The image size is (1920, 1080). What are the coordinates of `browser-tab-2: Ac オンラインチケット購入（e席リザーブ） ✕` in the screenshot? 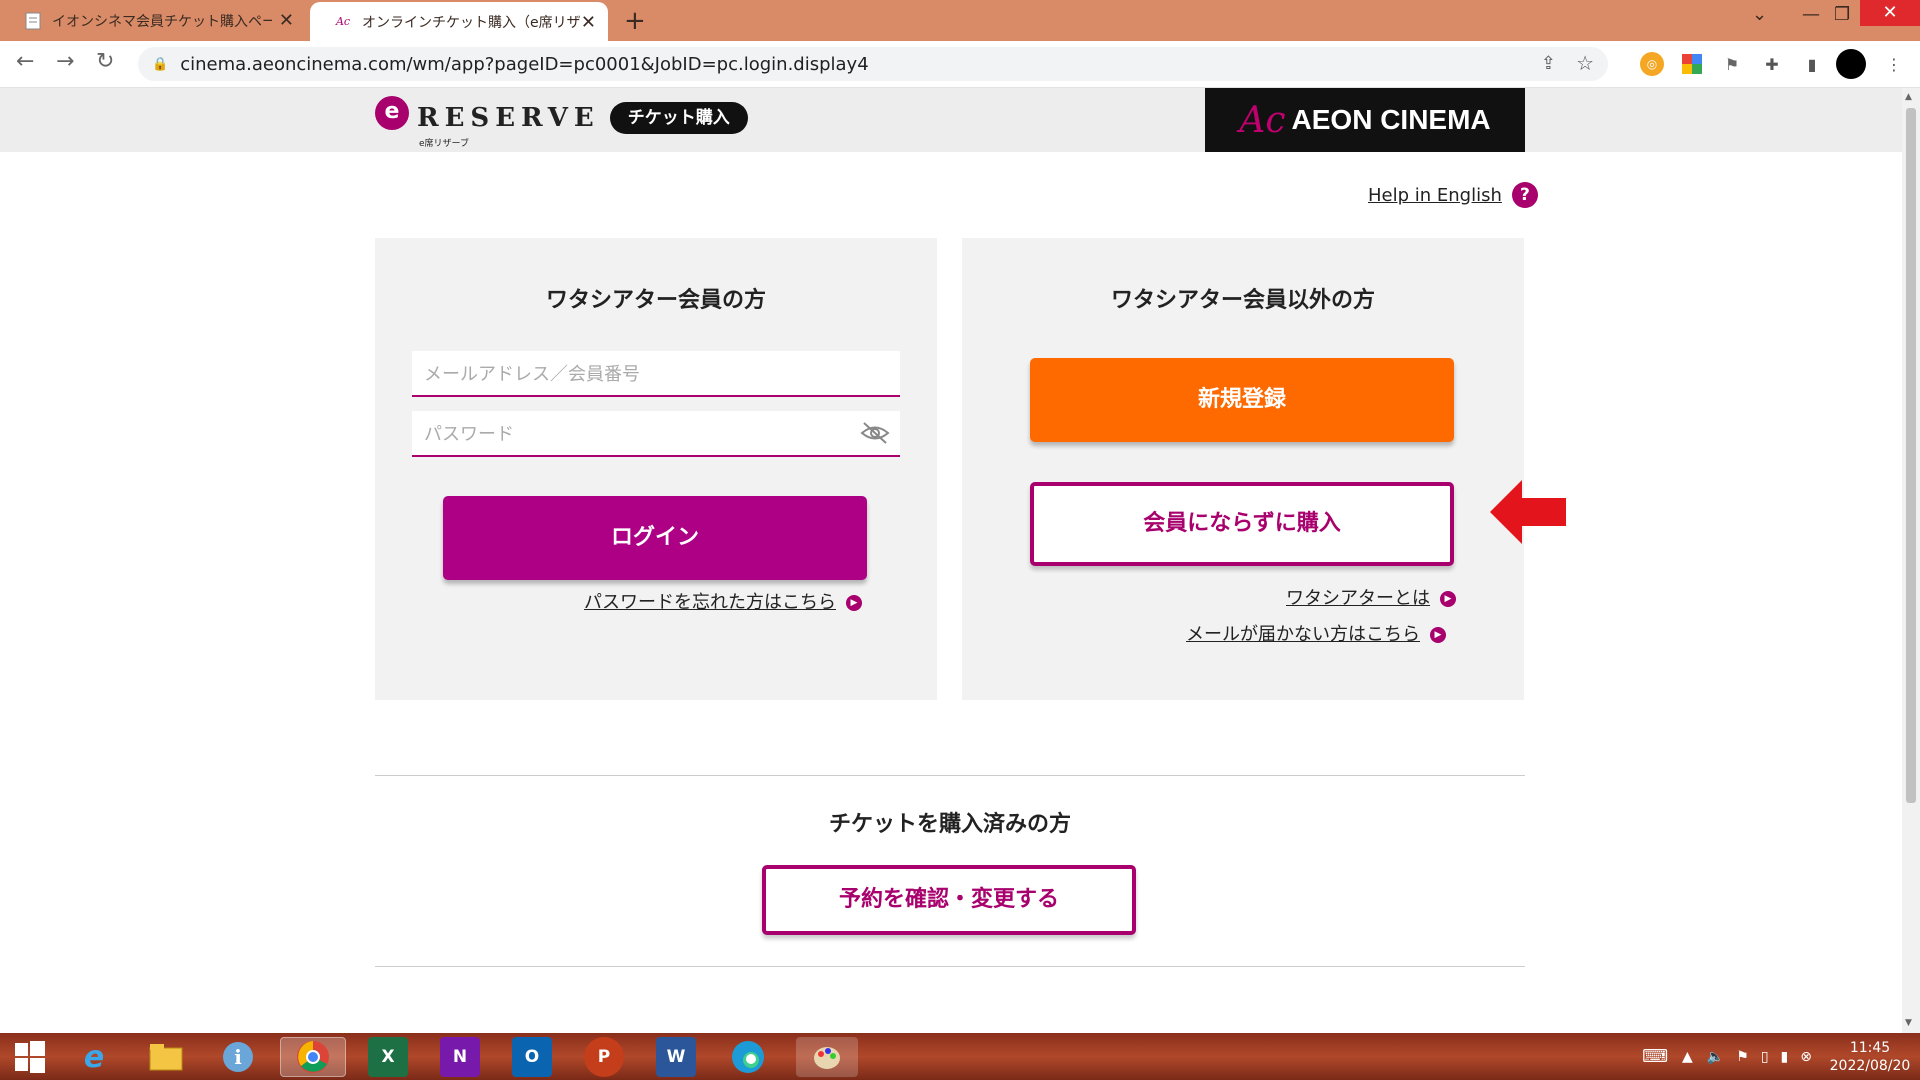 It's located at (459, 21).